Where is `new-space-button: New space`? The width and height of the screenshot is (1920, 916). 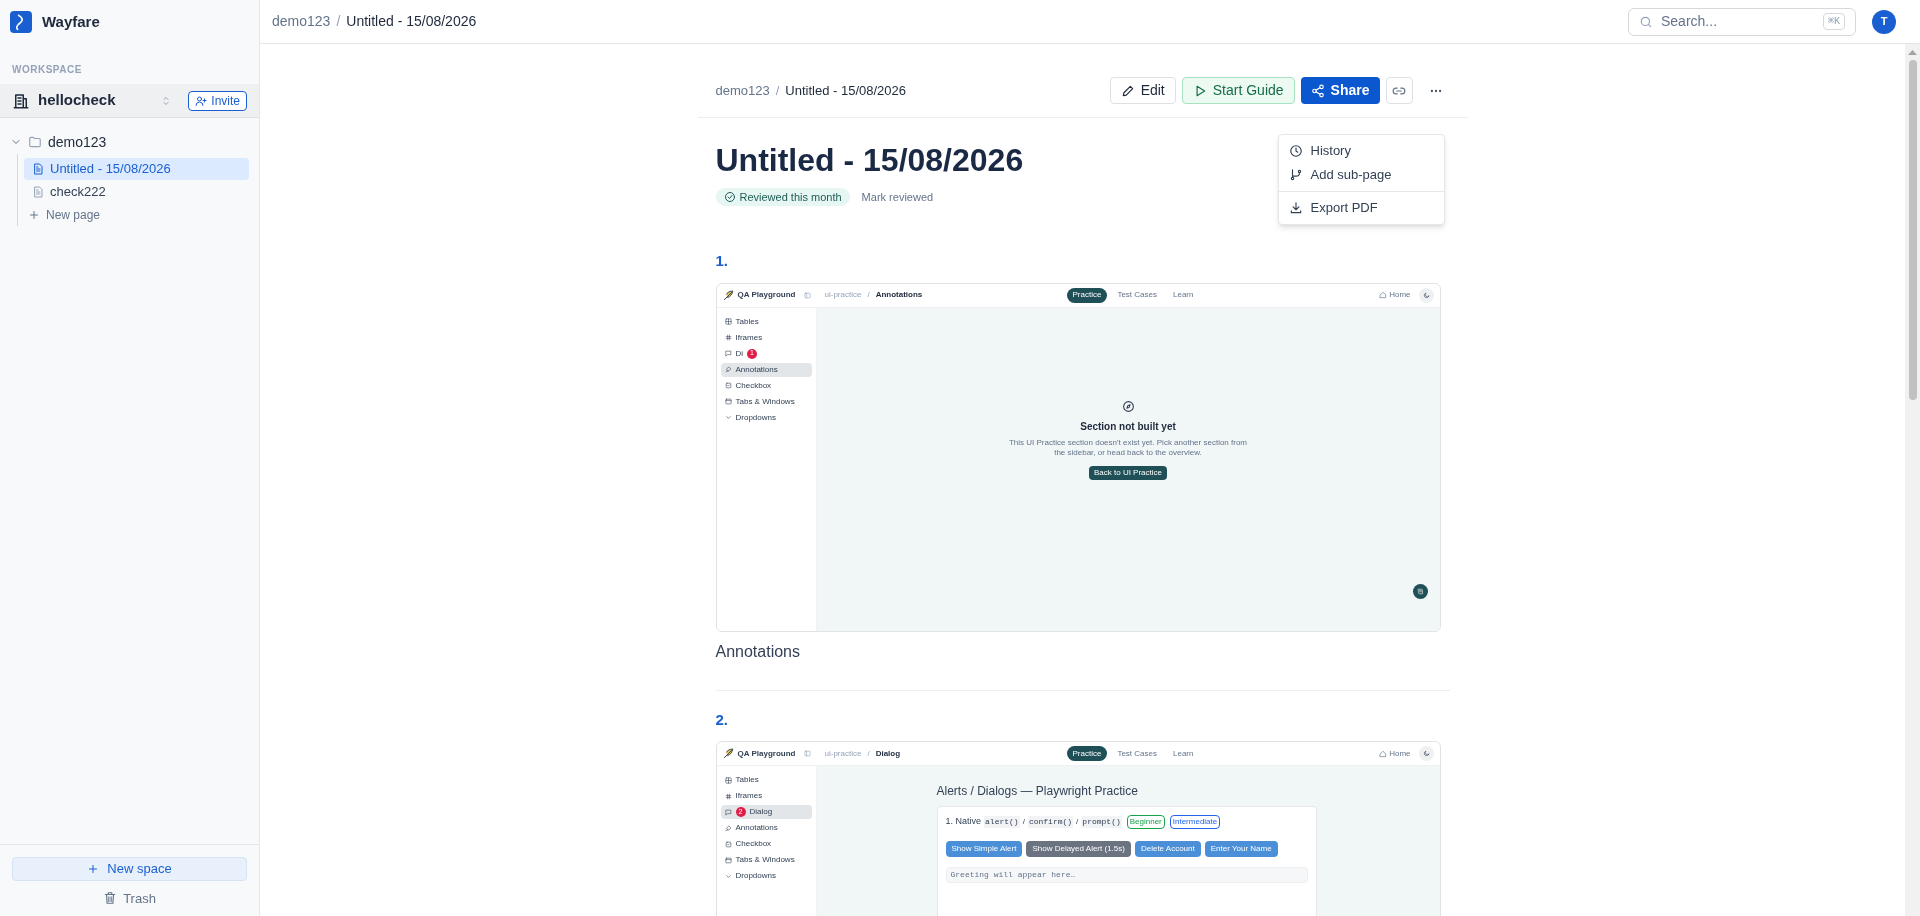 new-space-button: New space is located at coordinates (129, 868).